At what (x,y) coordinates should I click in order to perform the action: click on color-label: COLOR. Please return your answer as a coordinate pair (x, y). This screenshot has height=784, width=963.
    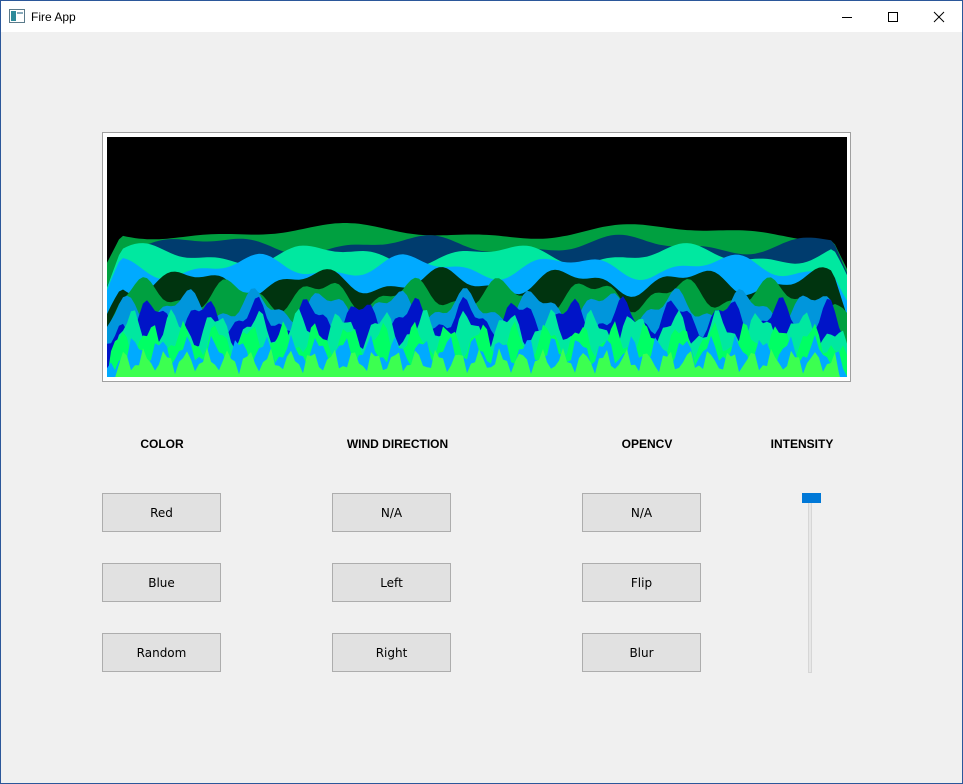
    Looking at the image, I should click on (162, 444).